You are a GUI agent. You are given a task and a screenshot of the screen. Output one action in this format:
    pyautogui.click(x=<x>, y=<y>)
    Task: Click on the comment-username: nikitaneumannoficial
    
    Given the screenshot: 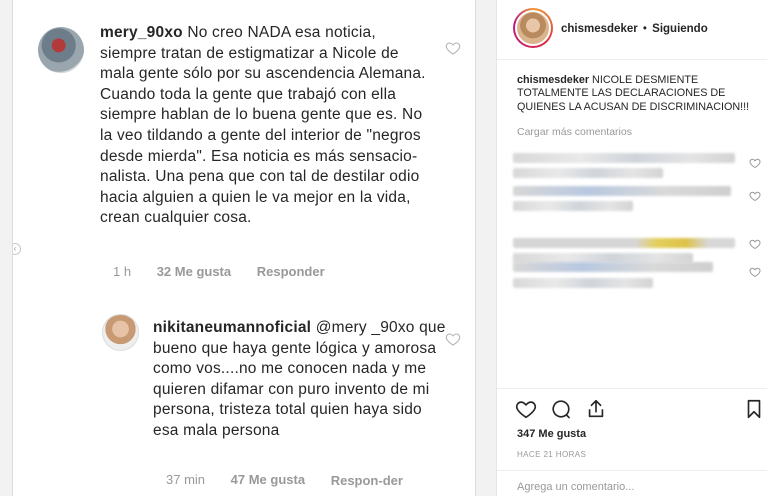 What is the action you would take?
    pyautogui.click(x=232, y=327)
    